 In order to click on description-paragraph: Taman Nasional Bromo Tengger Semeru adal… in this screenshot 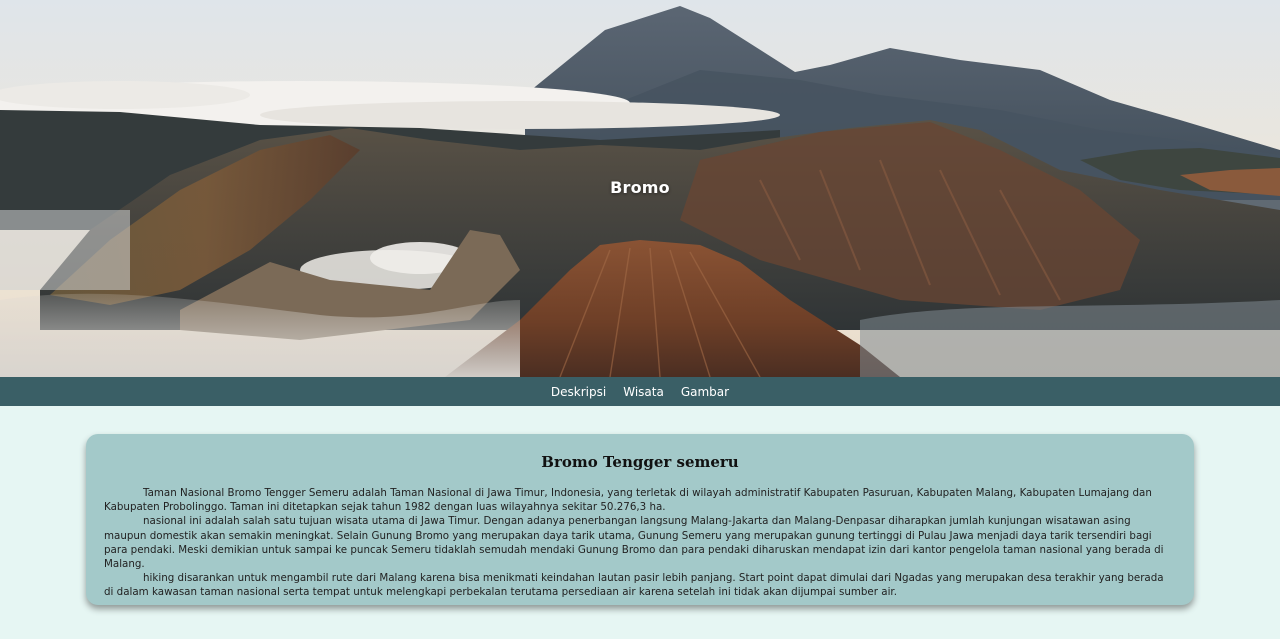, I will do `click(628, 500)`.